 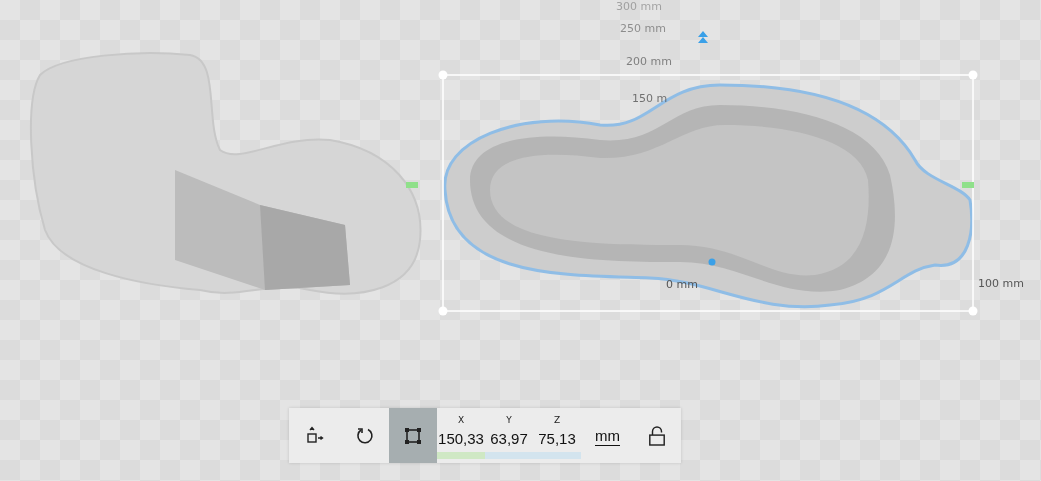 I want to click on axis-label: Y, so click(x=509, y=420).